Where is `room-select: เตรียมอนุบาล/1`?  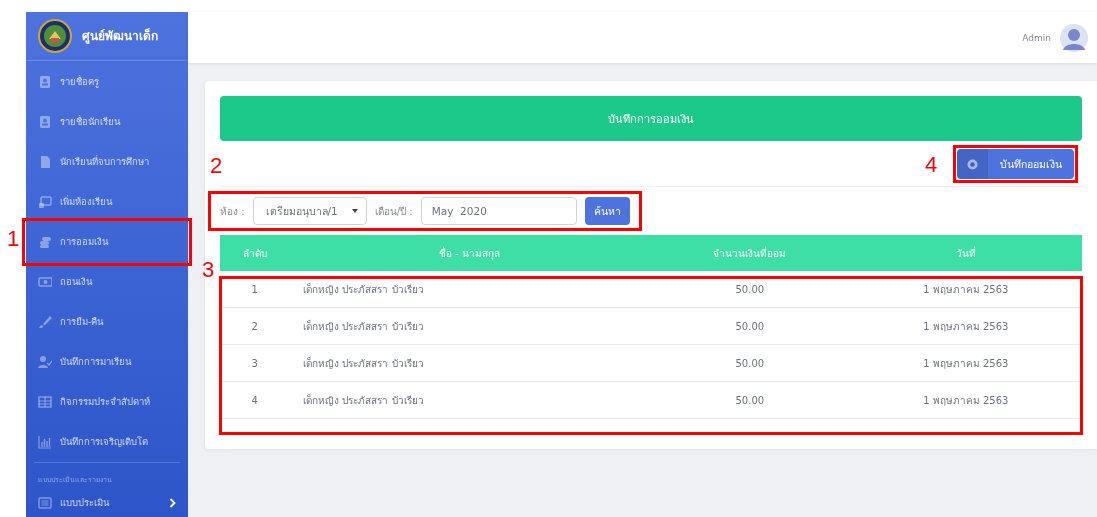 room-select: เตรียมอนุบาล/1 is located at coordinates (309, 211).